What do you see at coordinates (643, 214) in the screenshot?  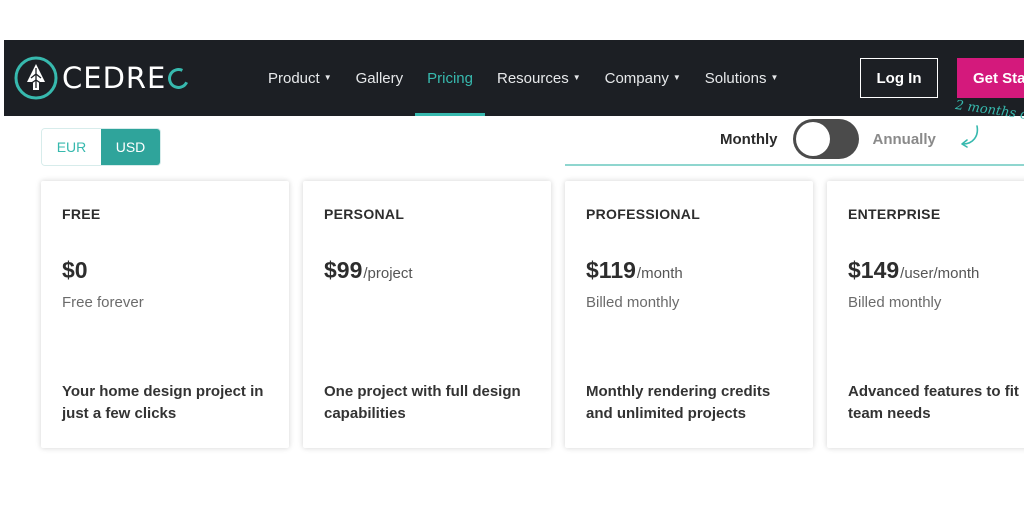 I see `plan-name: PROFESSIONAL` at bounding box center [643, 214].